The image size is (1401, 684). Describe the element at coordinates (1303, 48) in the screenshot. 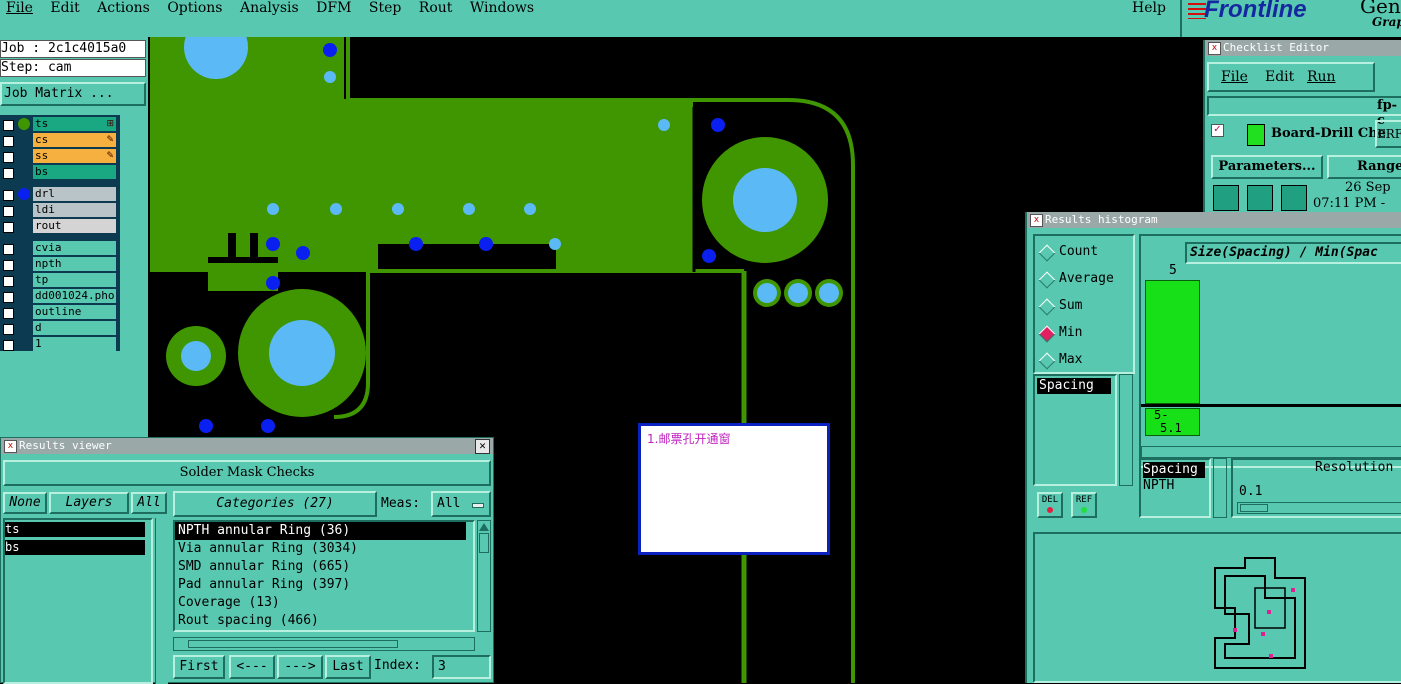

I see `checklist-titlebar: x Checklist Editor` at that location.